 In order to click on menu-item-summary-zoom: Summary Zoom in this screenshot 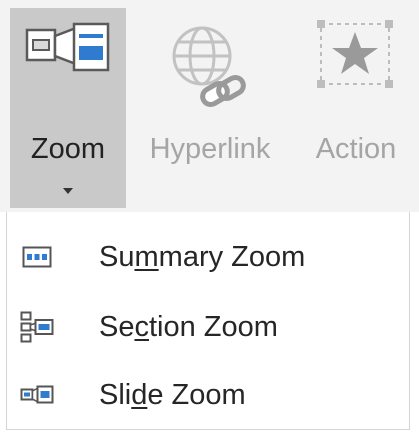, I will do `click(208, 257)`.